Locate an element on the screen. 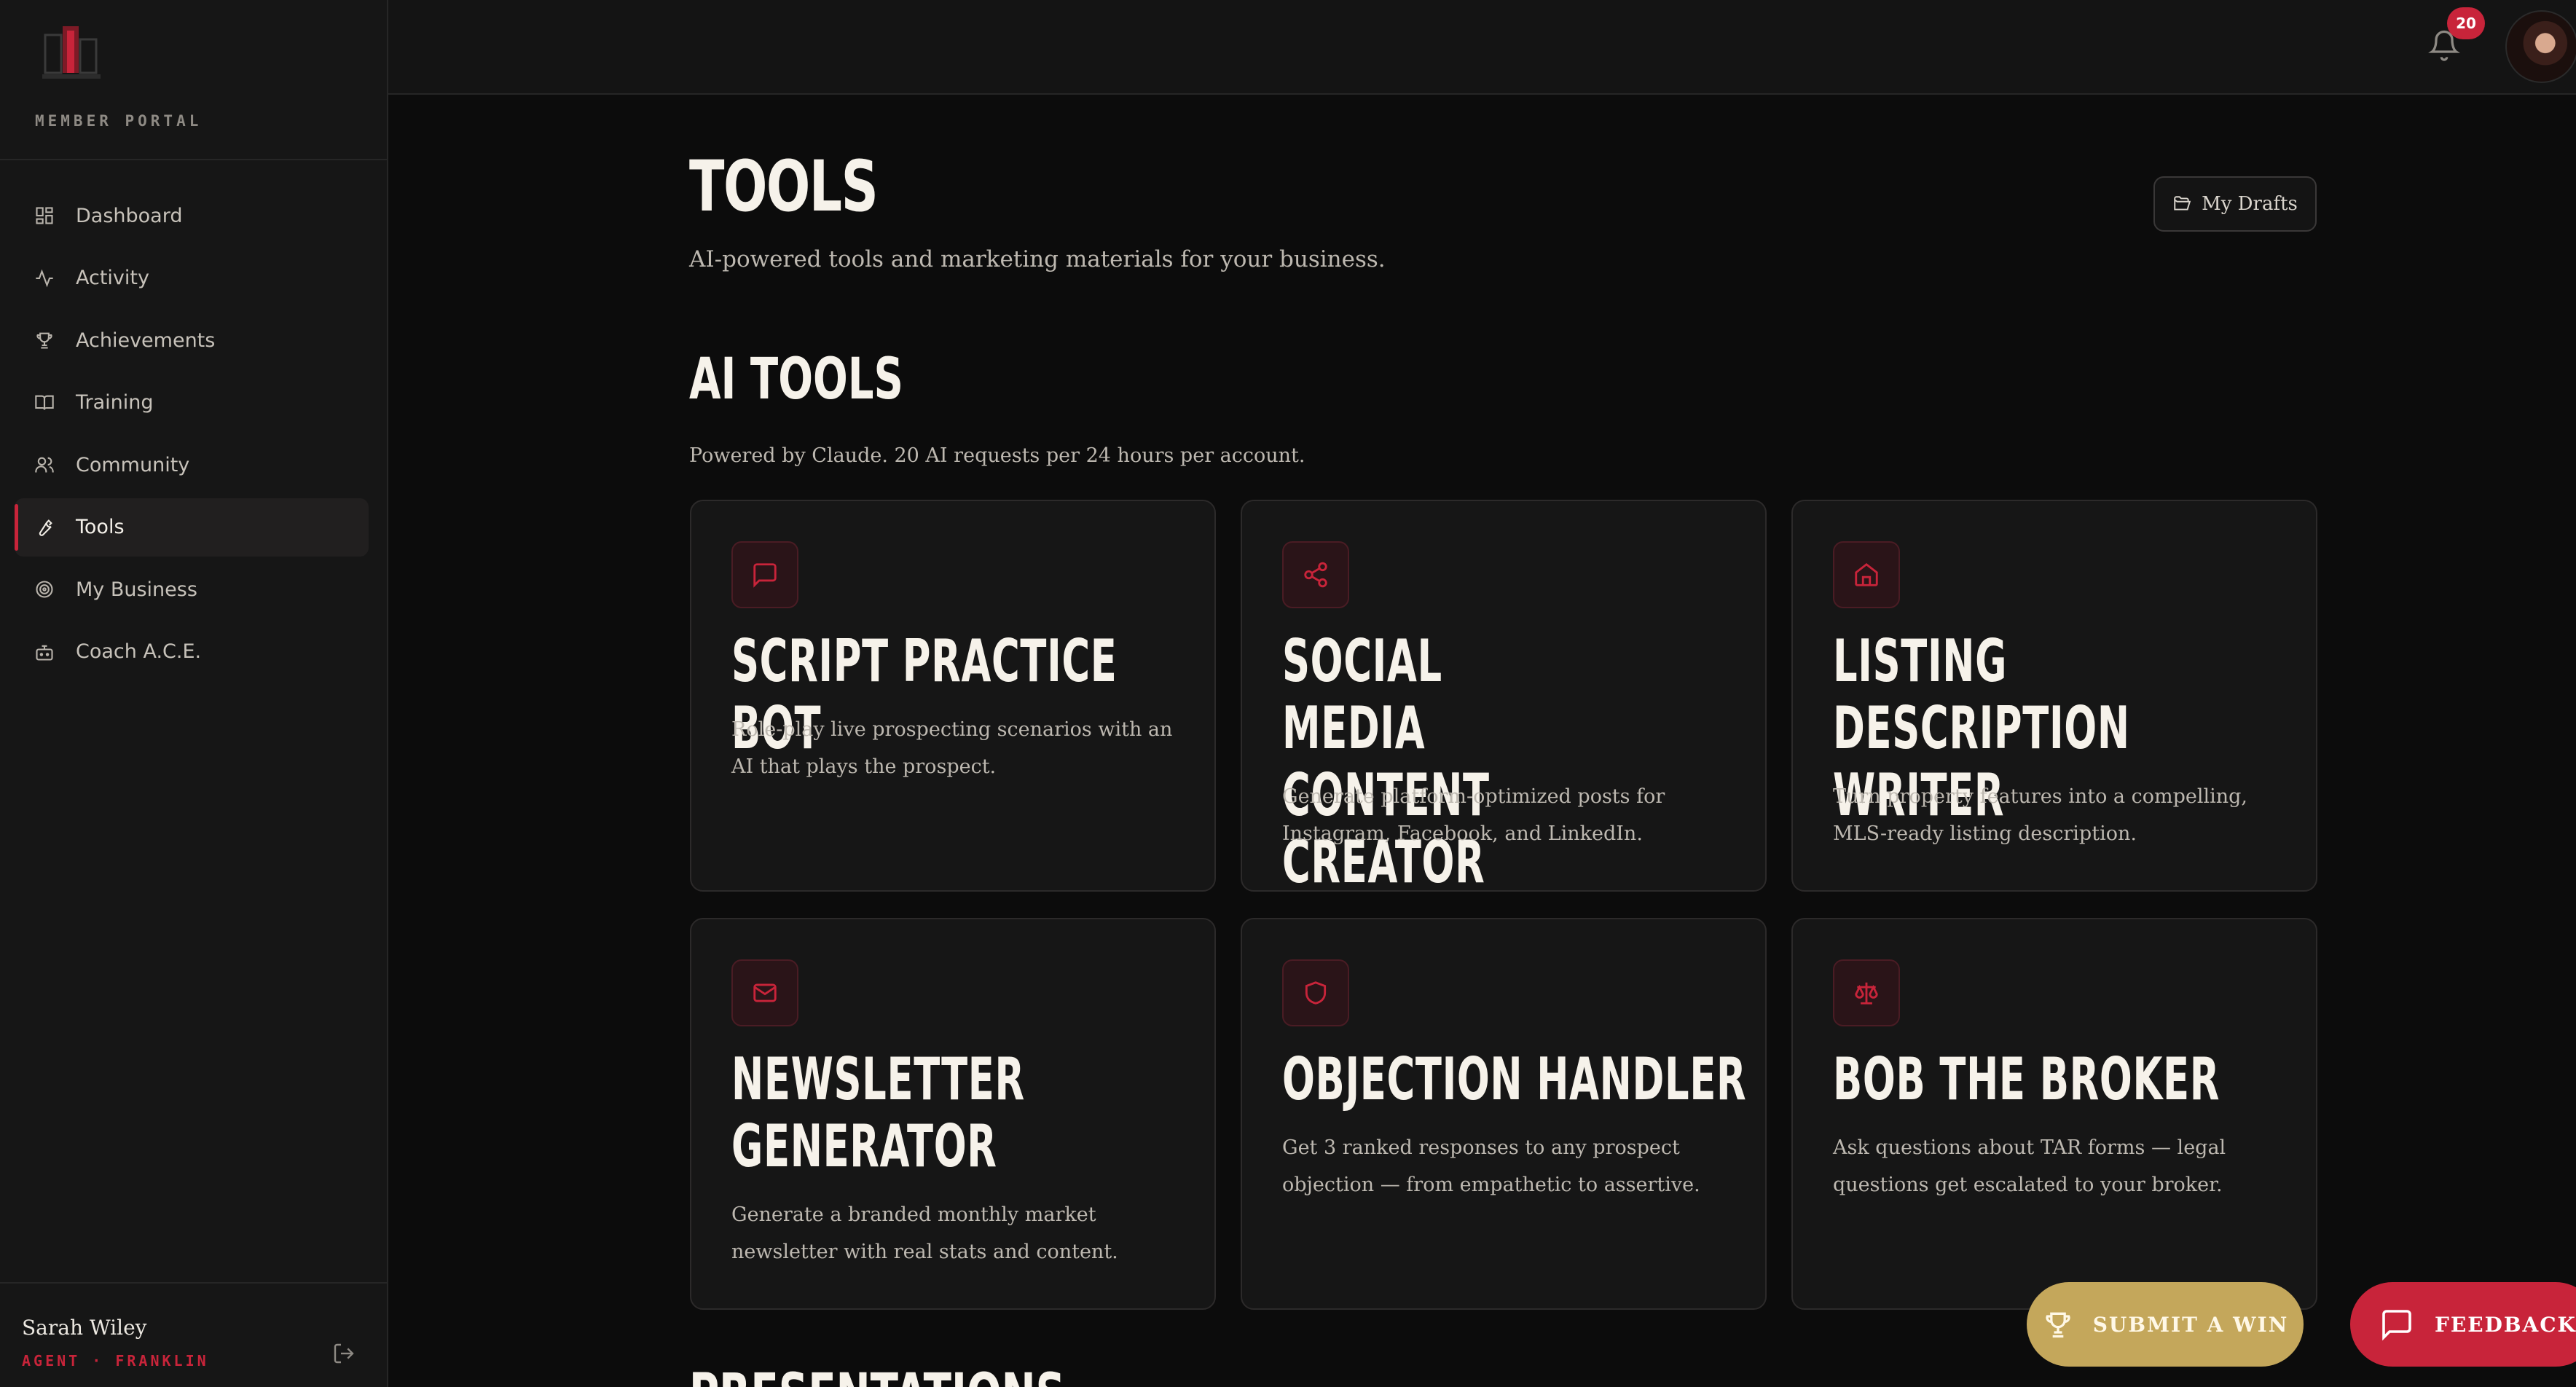 The height and width of the screenshot is (1387, 2576). avatar is located at coordinates (2540, 46).